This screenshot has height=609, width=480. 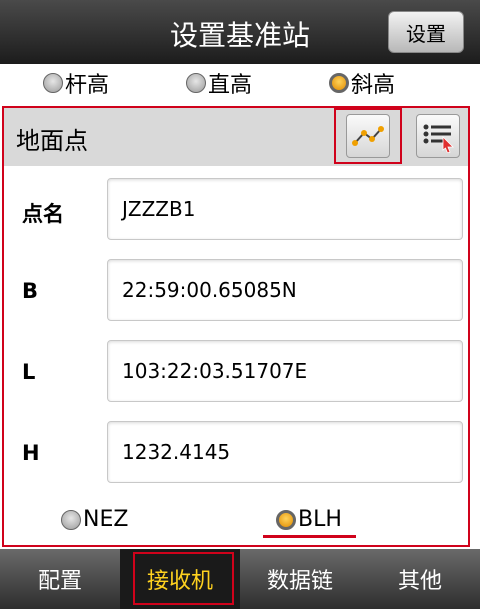 I want to click on antenna-mode-vertical: 直高, so click(x=219, y=83).